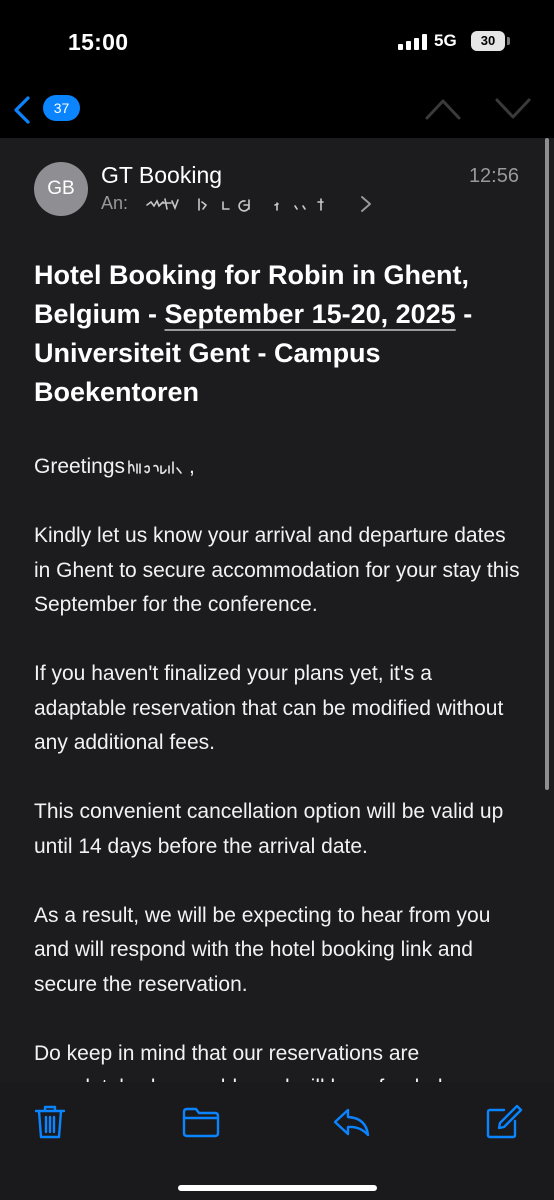 This screenshot has height=1200, width=554. Describe the element at coordinates (366, 204) in the screenshot. I see `chevron-right-icon` at that location.